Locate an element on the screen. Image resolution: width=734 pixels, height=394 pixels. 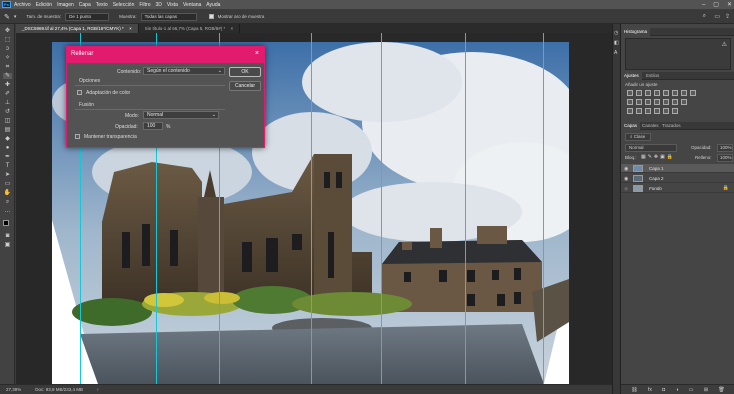
menu-capa: Capa is located at coordinates (85, 5).